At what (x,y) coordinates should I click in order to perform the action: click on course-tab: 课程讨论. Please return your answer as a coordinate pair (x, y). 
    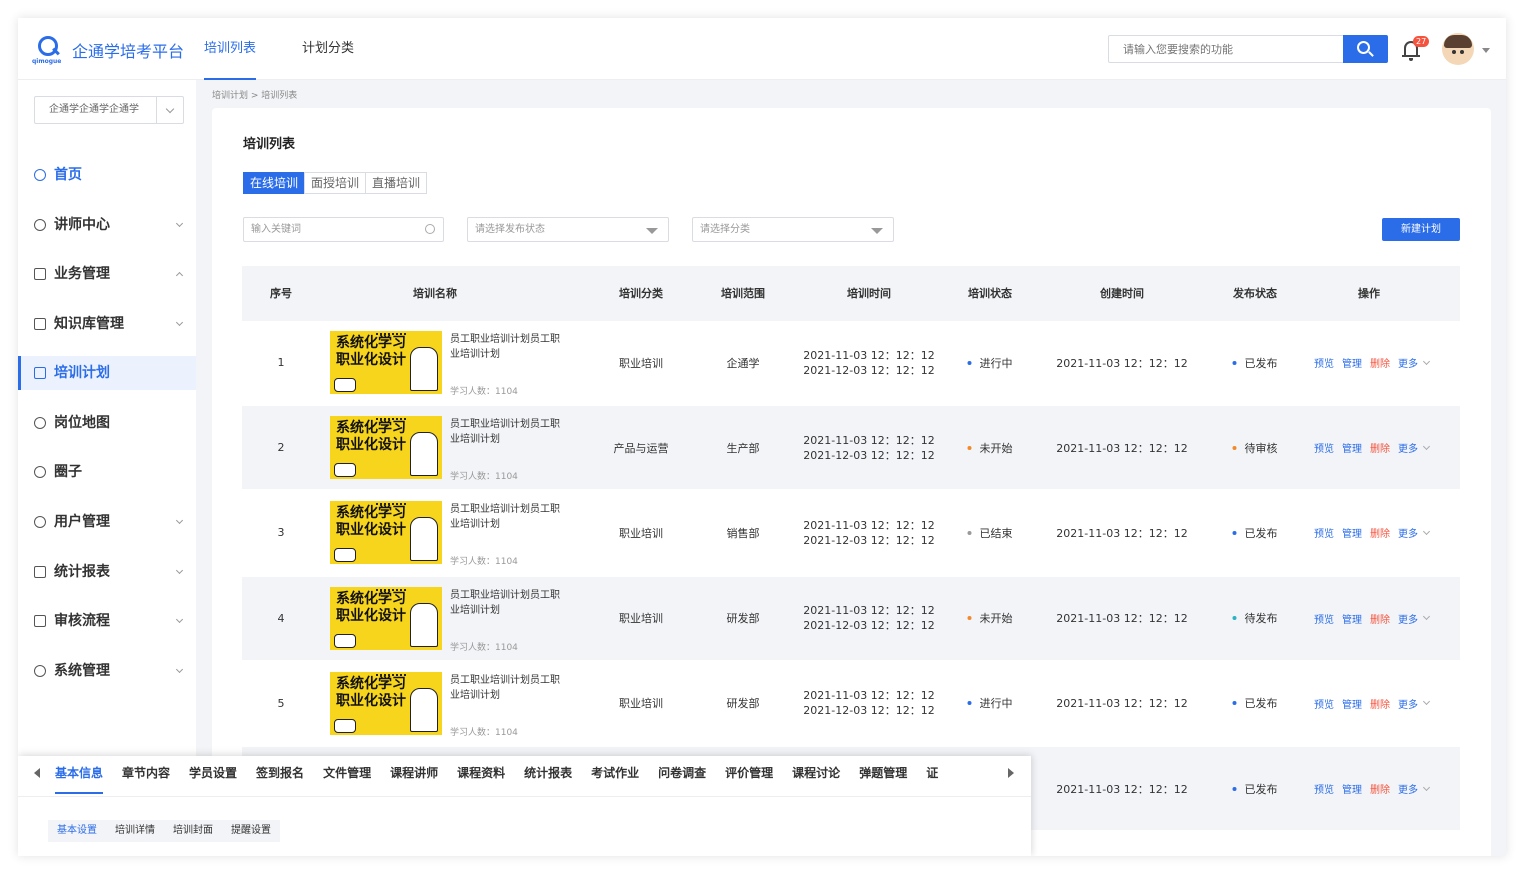
    Looking at the image, I should click on (816, 773).